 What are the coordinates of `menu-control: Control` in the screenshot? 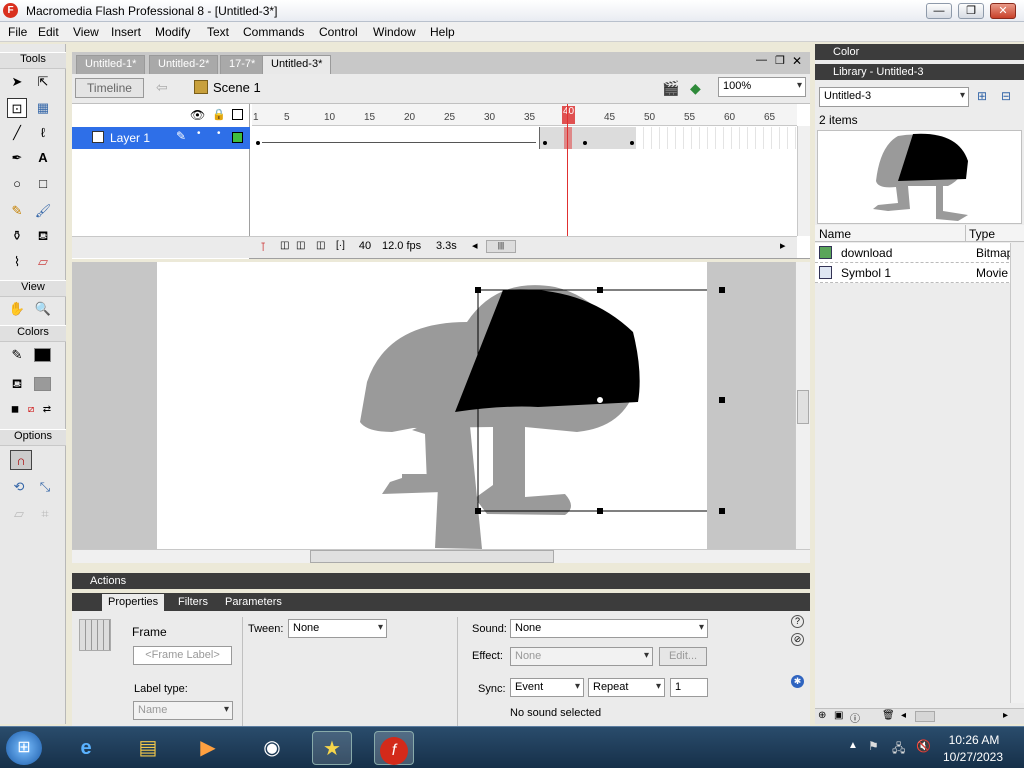 It's located at (338, 32).